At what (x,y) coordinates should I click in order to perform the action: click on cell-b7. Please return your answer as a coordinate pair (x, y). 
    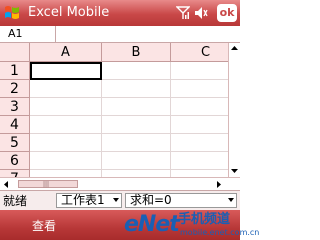
    Looking at the image, I should click on (136, 173).